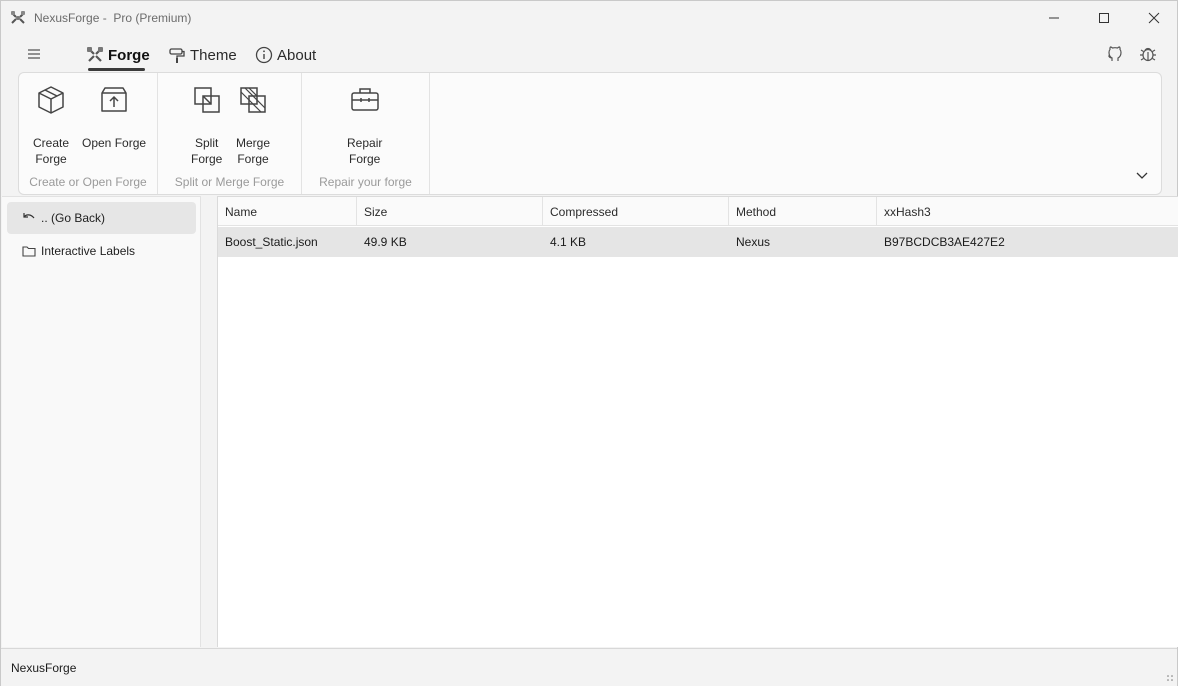 The width and height of the screenshot is (1178, 686). What do you see at coordinates (73, 218) in the screenshot?
I see `nav-item-label: .. (Go Back)` at bounding box center [73, 218].